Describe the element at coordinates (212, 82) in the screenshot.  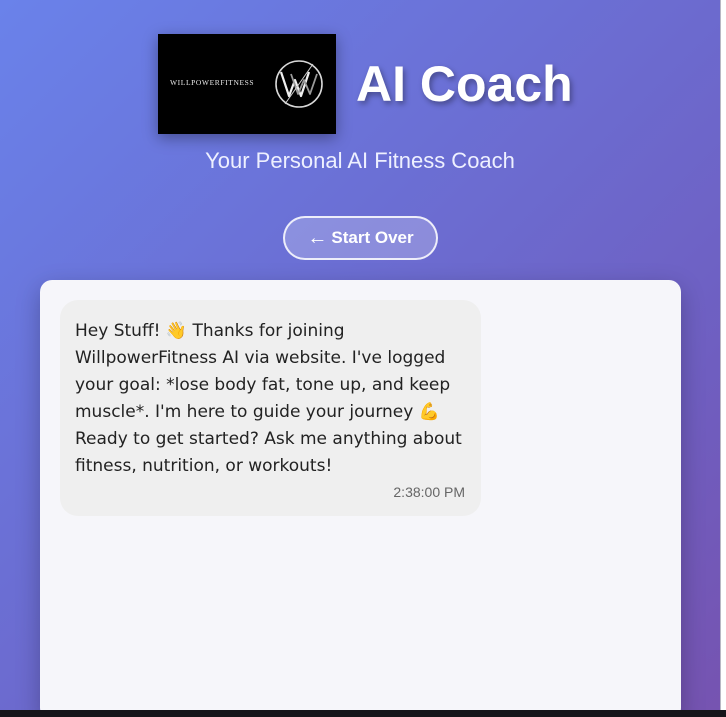
I see `logo-wordmark: WILLPOWERFITNESS` at that location.